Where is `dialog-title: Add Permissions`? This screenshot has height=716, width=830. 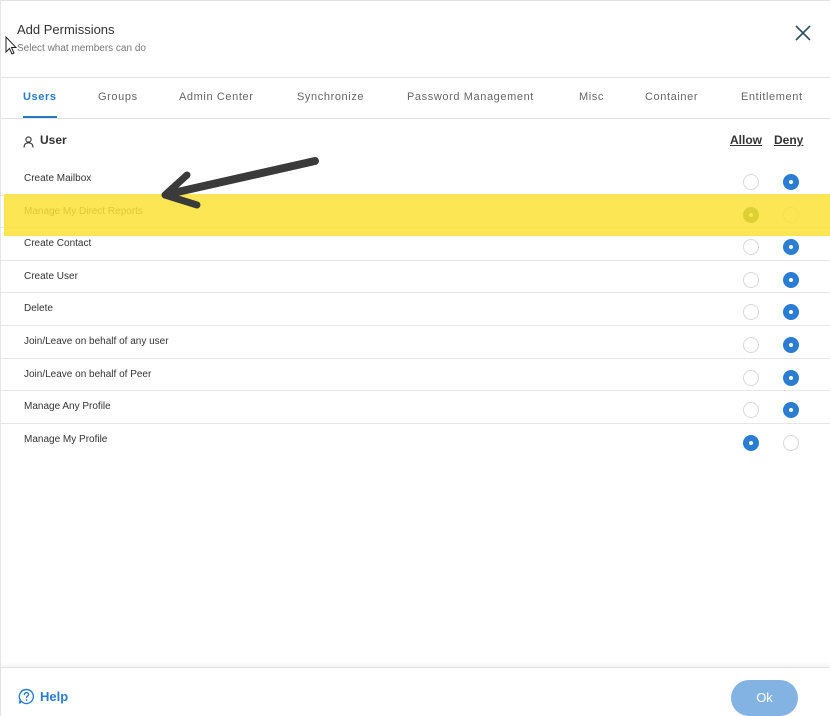 dialog-title: Add Permissions is located at coordinates (66, 29).